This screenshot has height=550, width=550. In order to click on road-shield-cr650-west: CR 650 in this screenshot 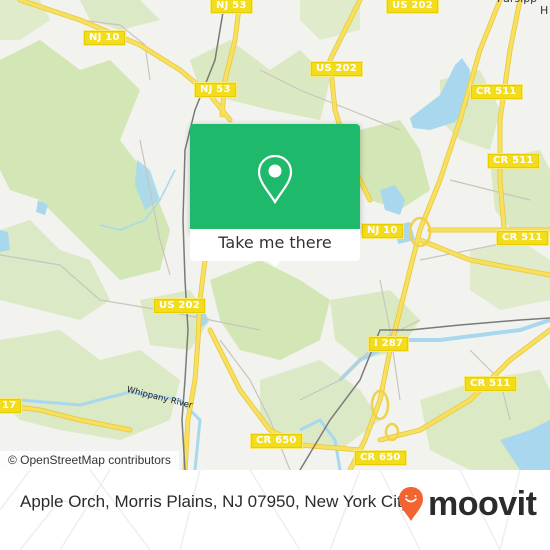, I will do `click(276, 441)`.